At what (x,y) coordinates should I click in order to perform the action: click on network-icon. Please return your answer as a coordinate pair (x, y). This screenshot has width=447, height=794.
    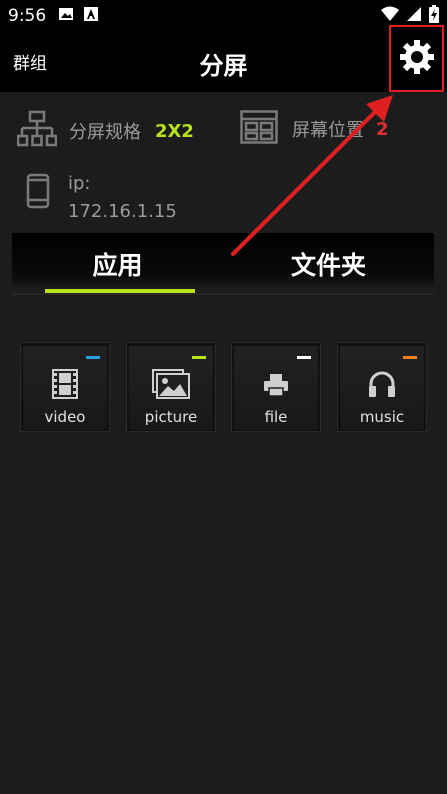
    Looking at the image, I should click on (37, 131).